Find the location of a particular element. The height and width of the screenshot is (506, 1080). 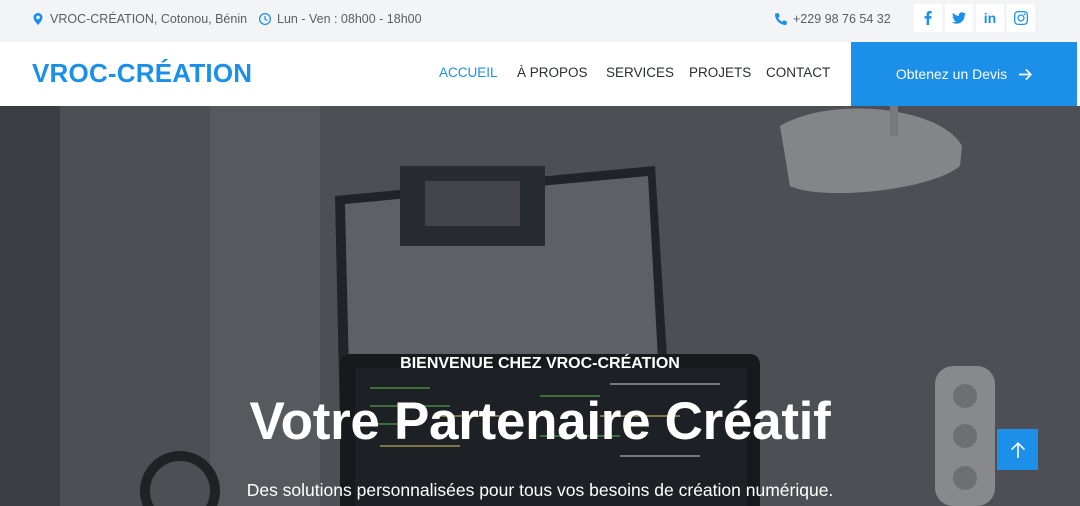

facebook-icon is located at coordinates (928, 18).